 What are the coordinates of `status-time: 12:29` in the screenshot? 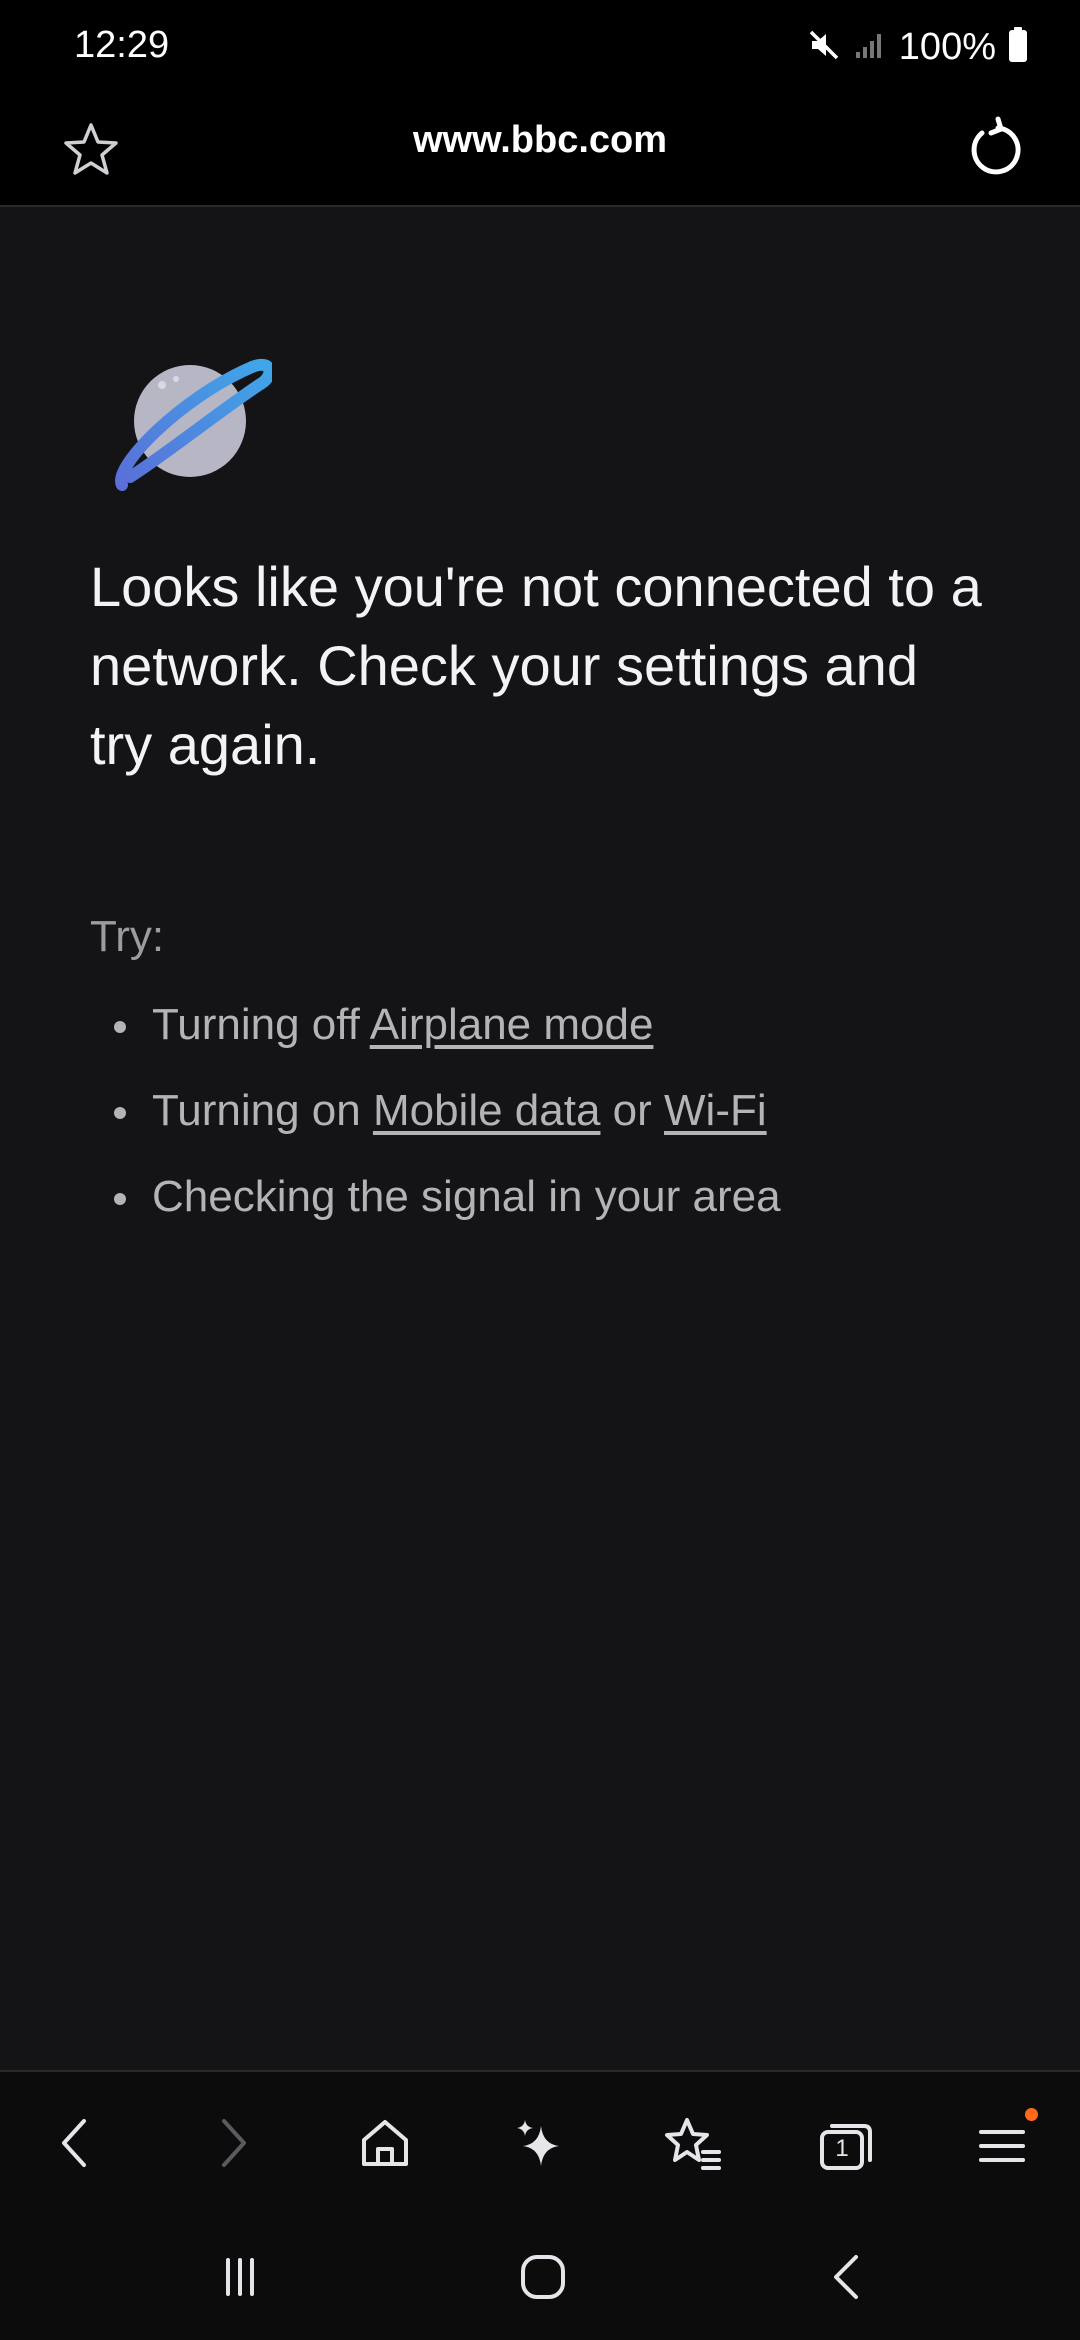 It's located at (122, 45).